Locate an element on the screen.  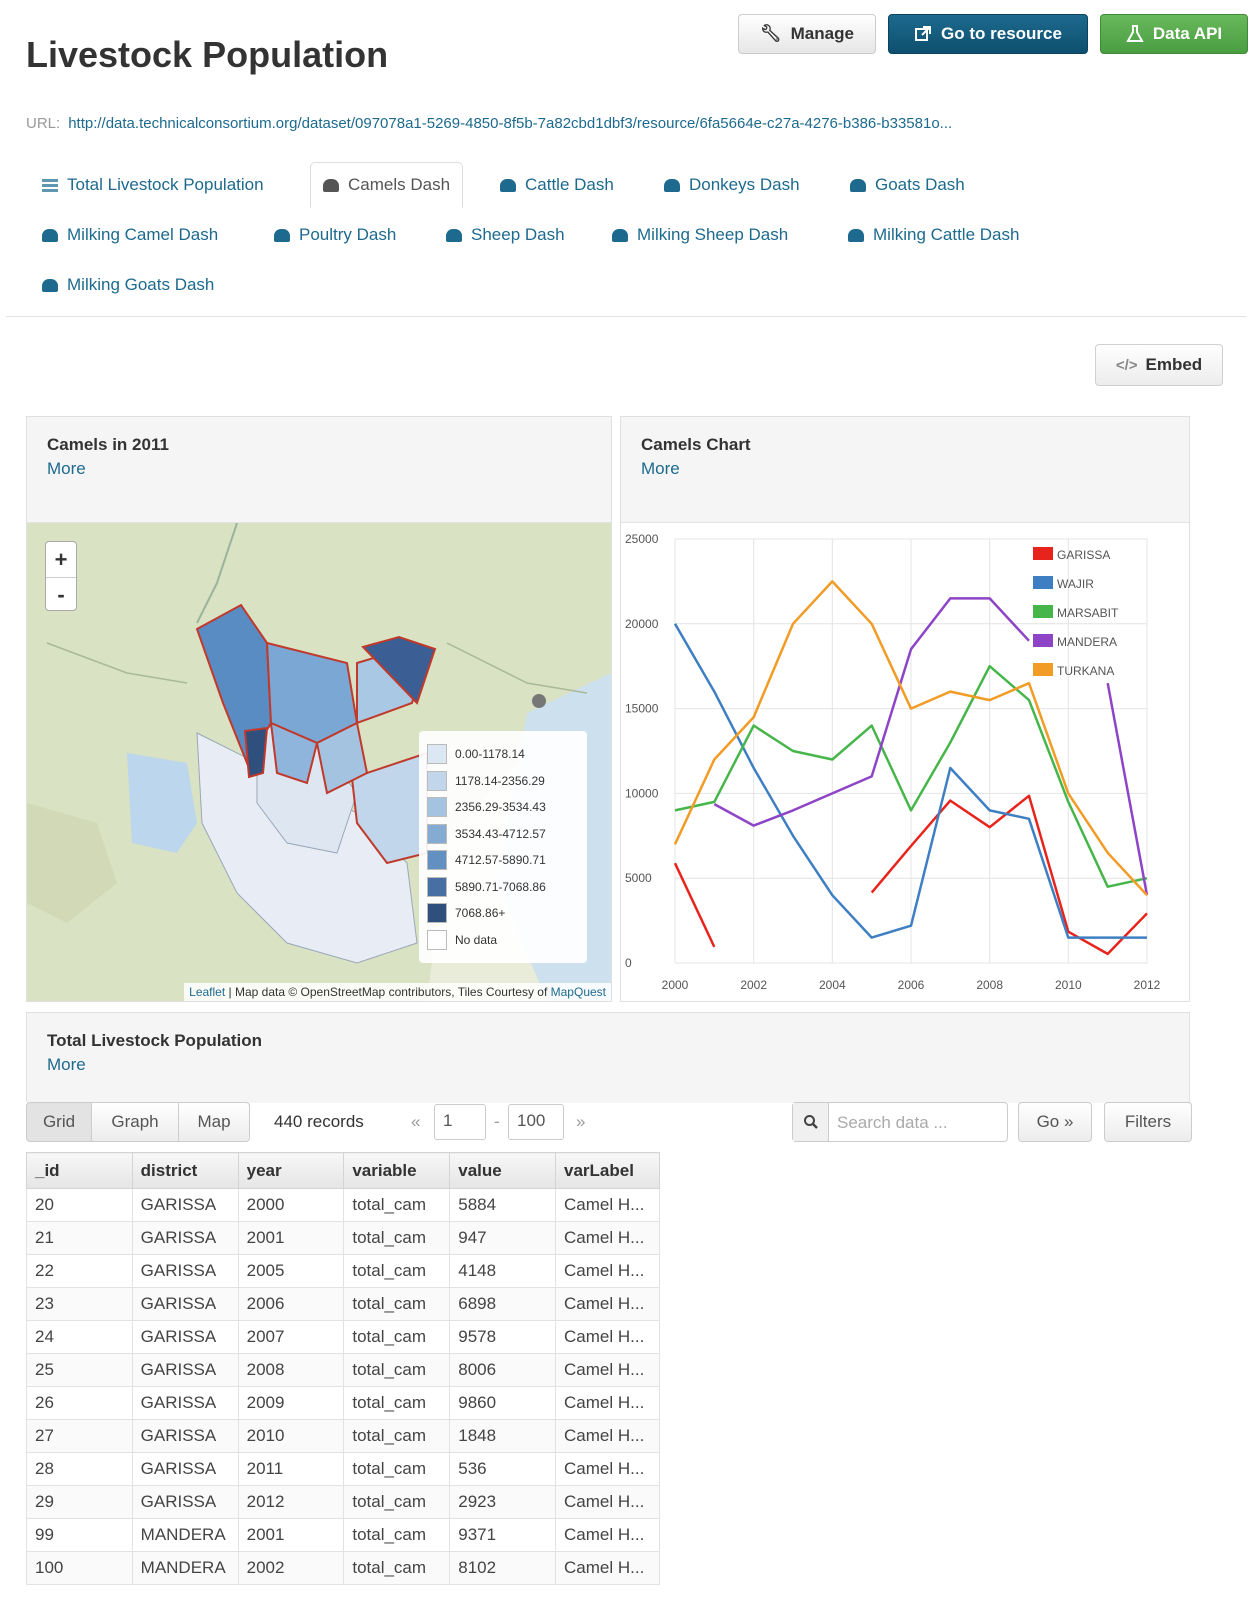
chart-more-link: More is located at coordinates (660, 469).